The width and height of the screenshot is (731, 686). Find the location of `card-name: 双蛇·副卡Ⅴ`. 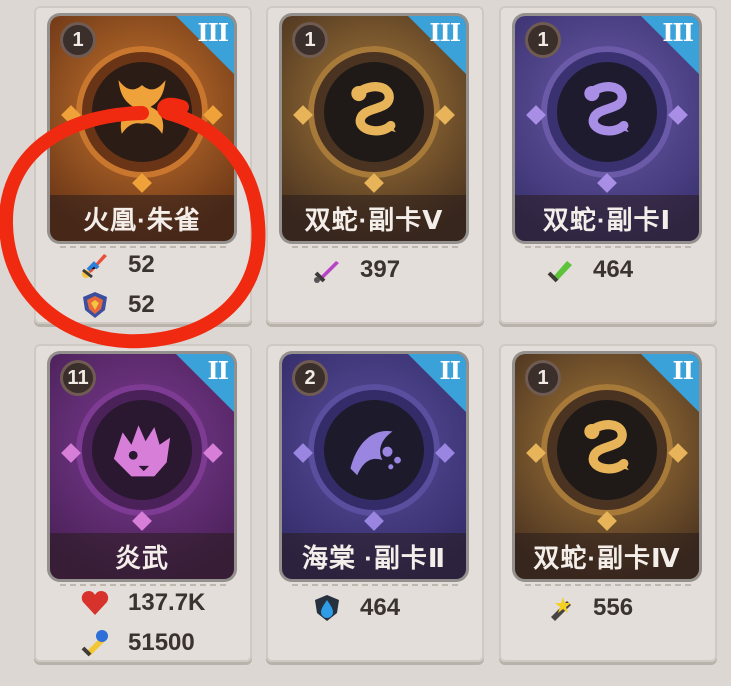

card-name: 双蛇·副卡Ⅴ is located at coordinates (374, 218).